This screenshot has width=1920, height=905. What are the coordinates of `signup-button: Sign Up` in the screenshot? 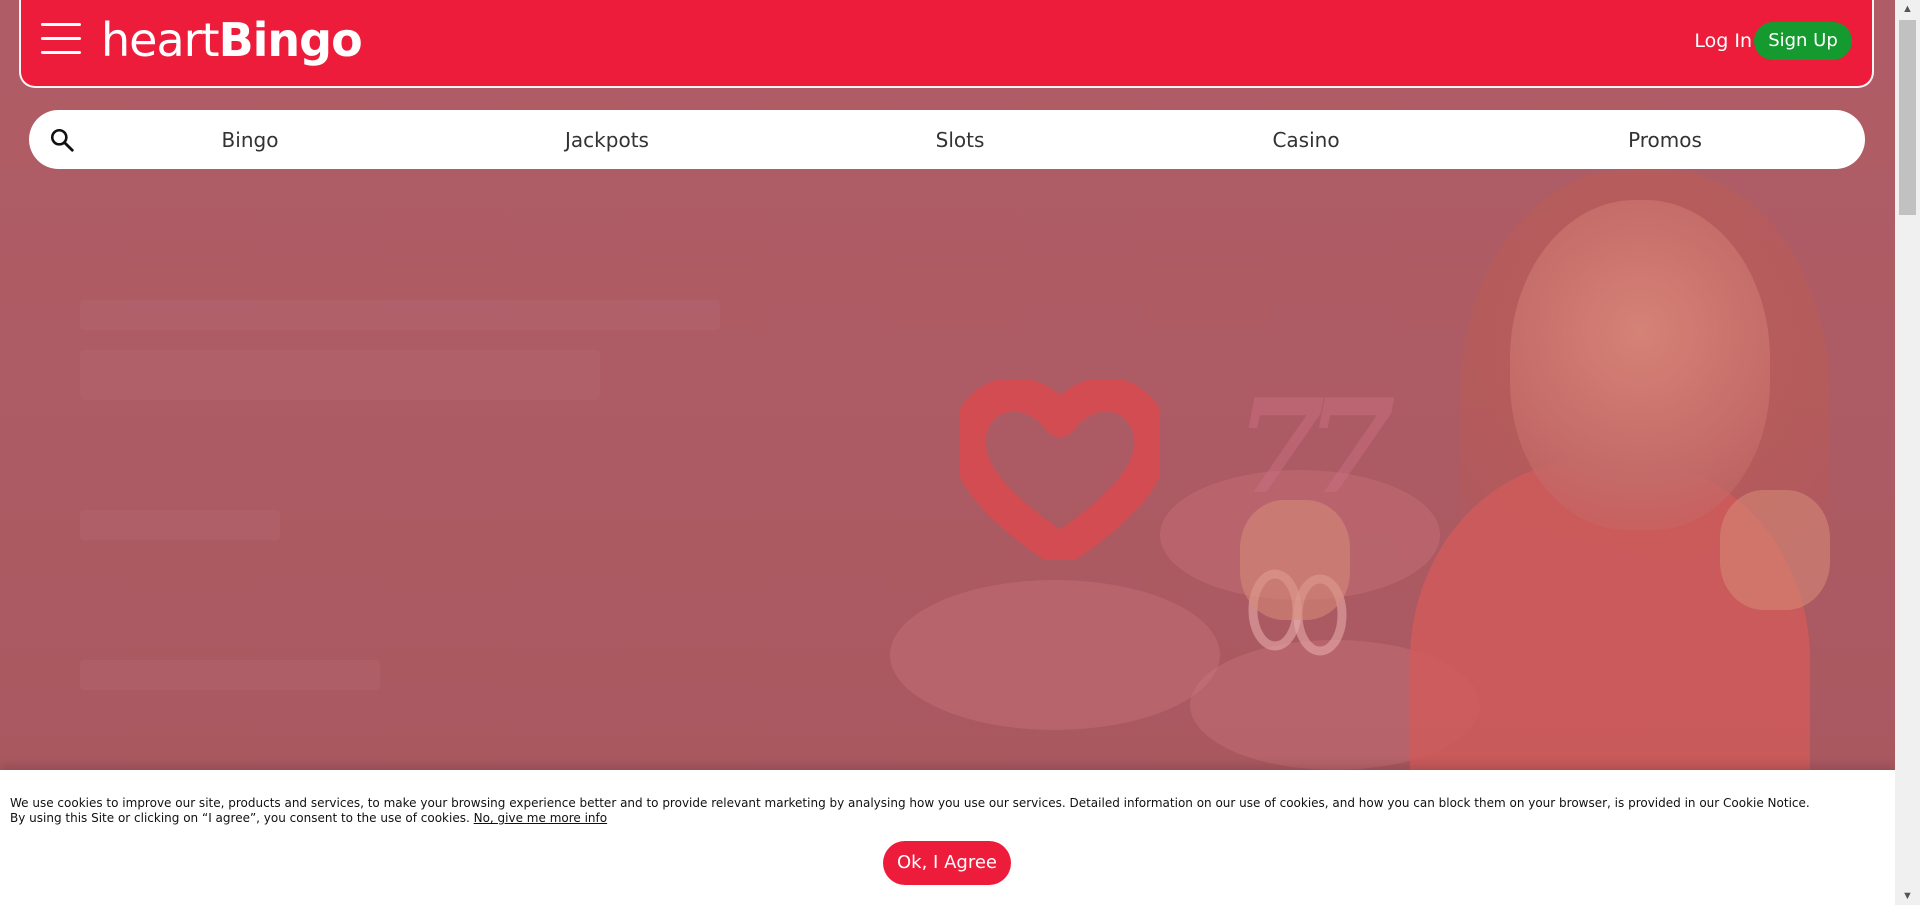 It's located at (1803, 41).